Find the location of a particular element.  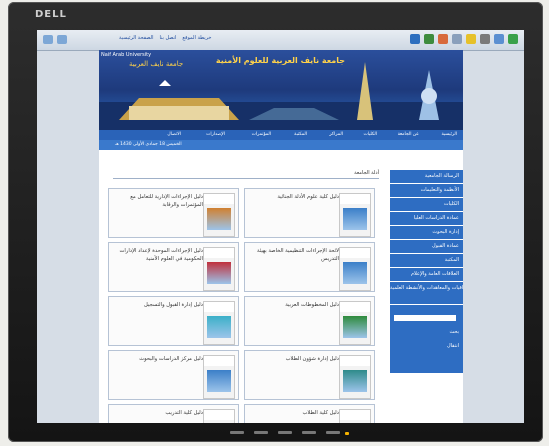

search-label: بحث is located at coordinates (454, 332).